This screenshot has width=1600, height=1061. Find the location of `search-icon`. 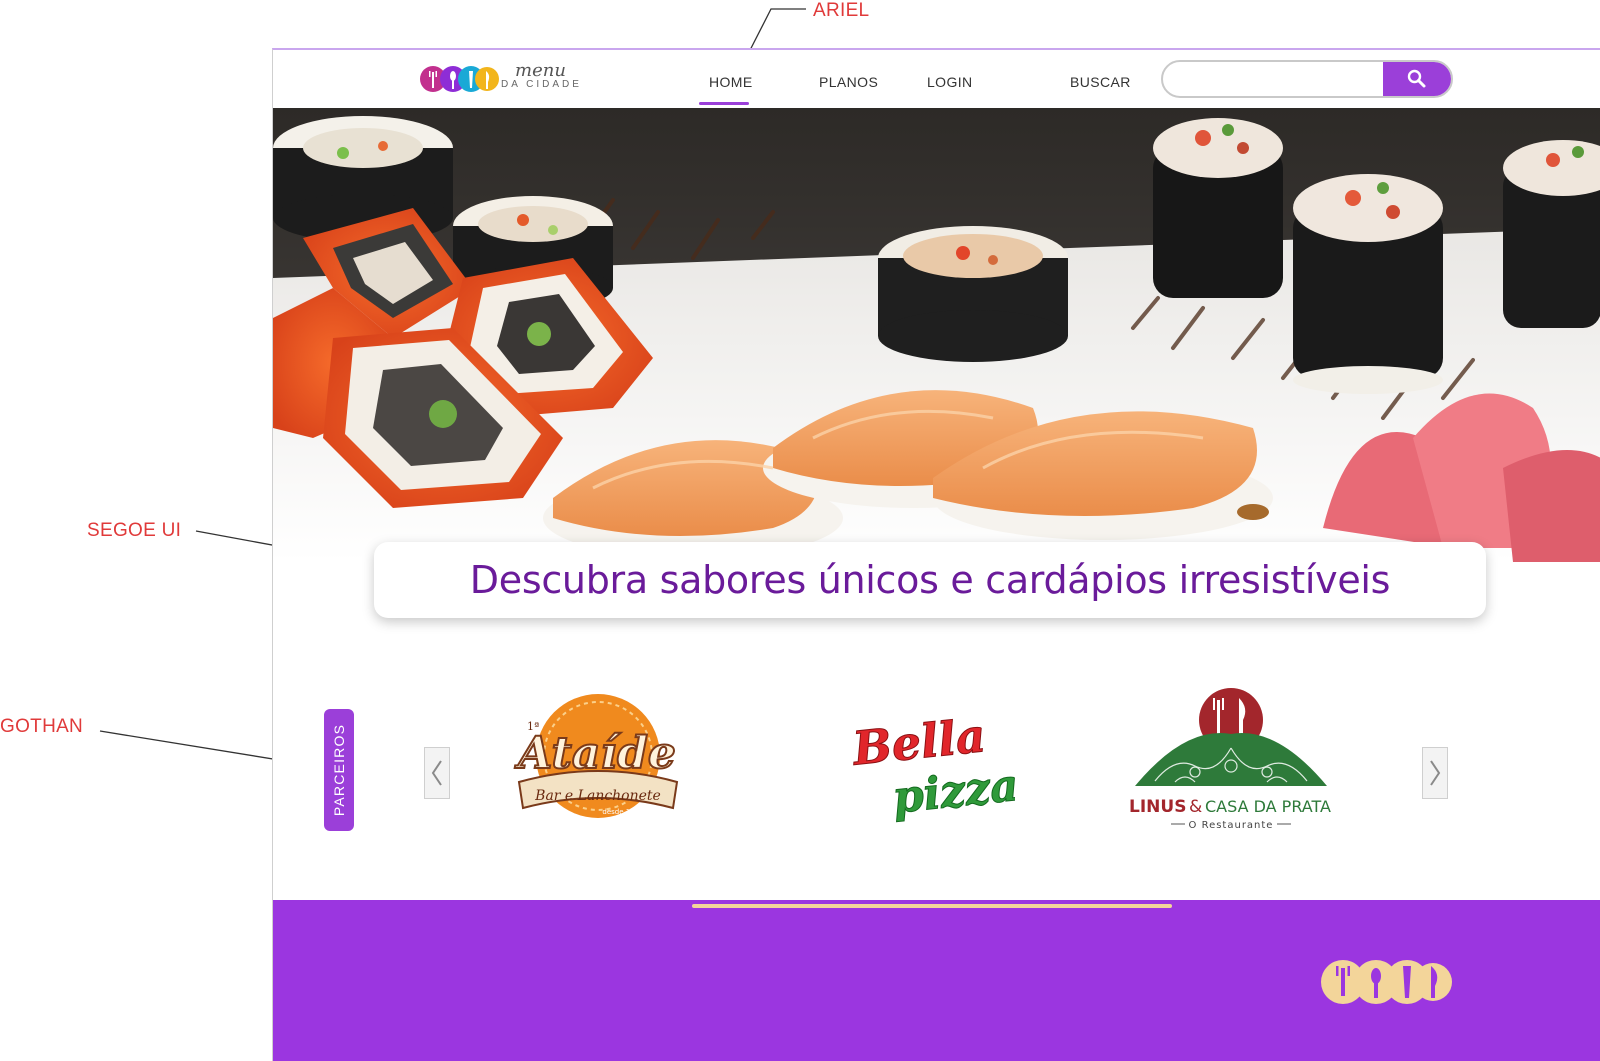

search-icon is located at coordinates (1416, 78).